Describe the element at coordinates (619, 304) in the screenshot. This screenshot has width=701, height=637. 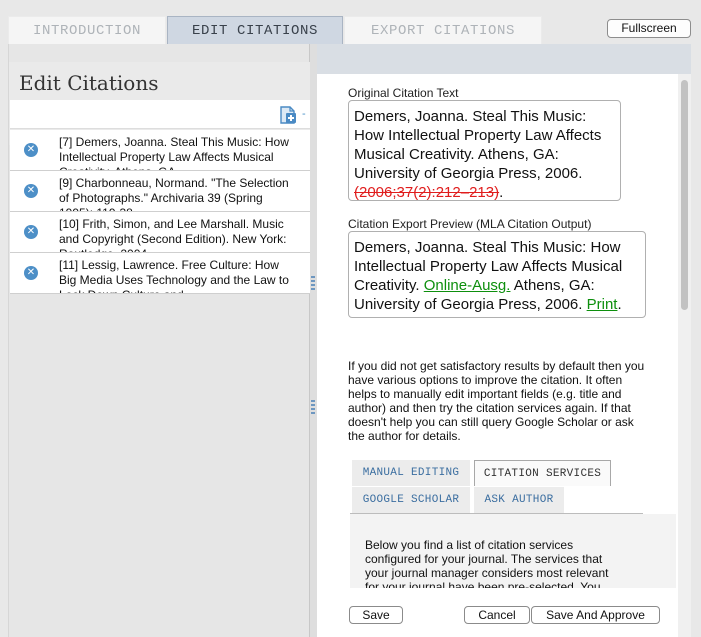
I see `preview-end: .` at that location.